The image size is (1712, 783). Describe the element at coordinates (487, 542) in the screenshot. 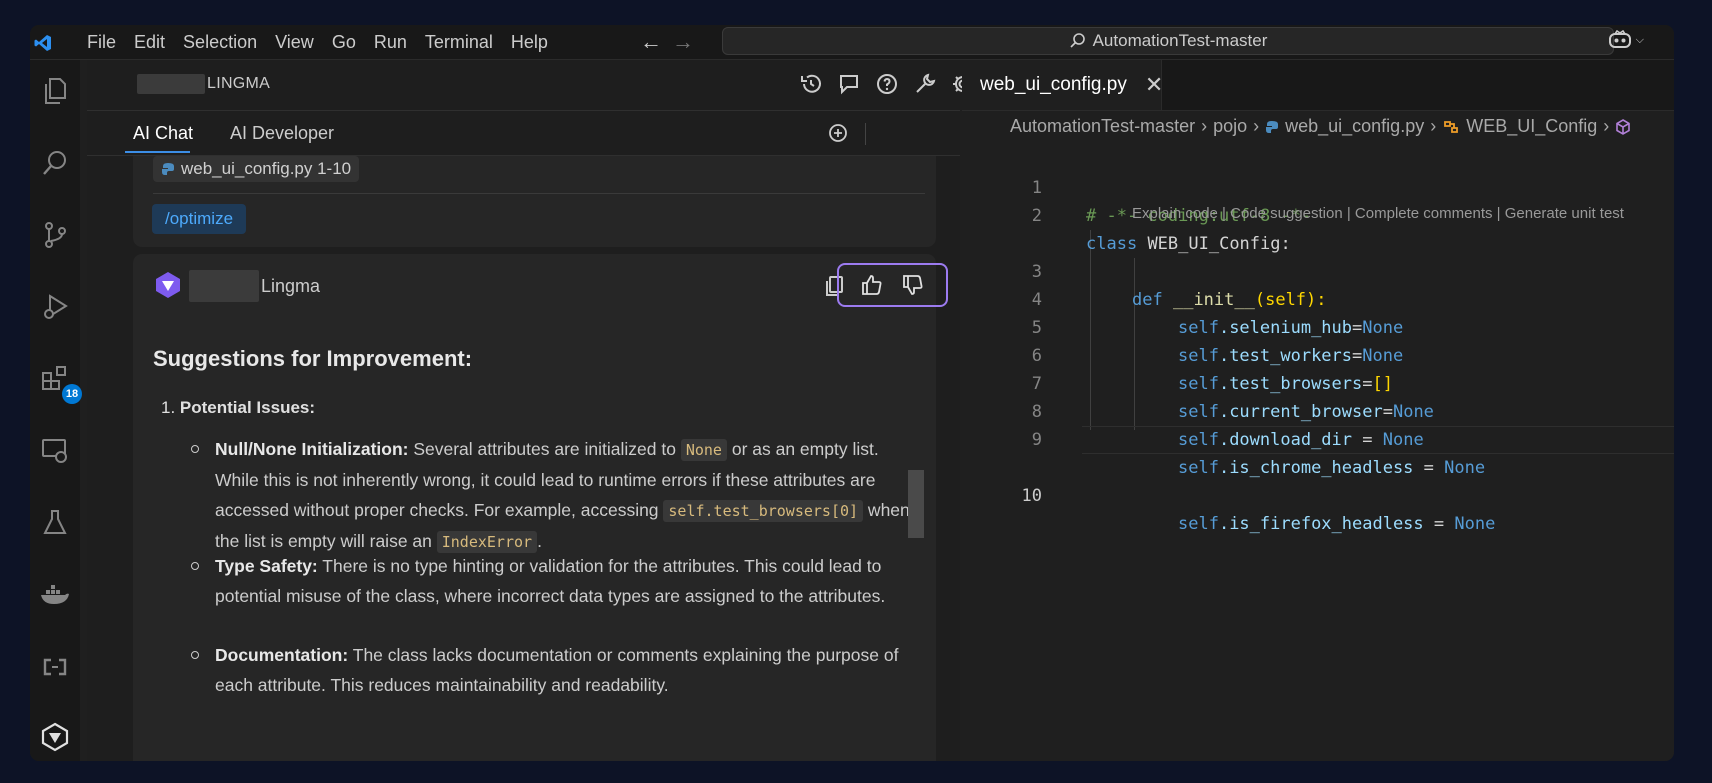

I see `inline-code: IndexError` at that location.